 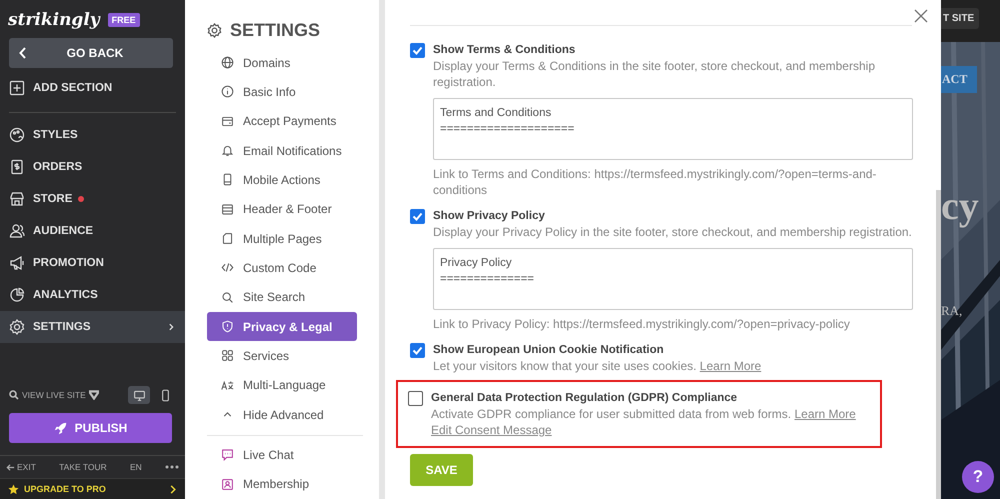 What do you see at coordinates (951, 311) in the screenshot?
I see `hero-text: RA,` at bounding box center [951, 311].